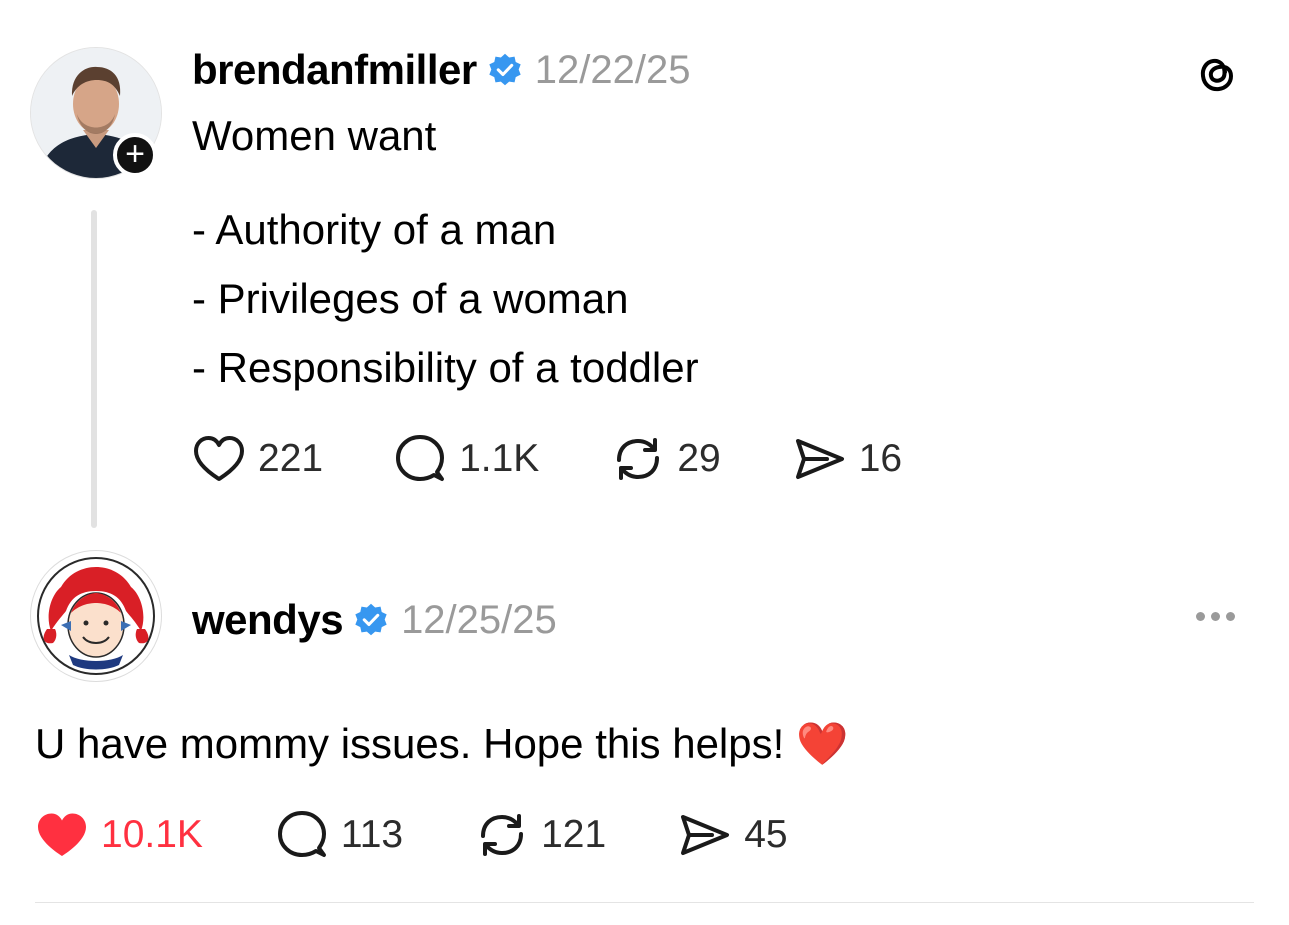 The width and height of the screenshot is (1289, 925). I want to click on feed-divider, so click(644, 902).